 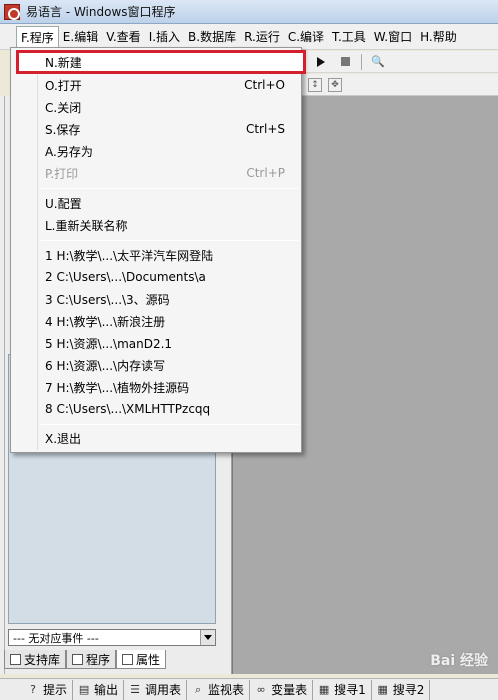 What do you see at coordinates (62, 173) in the screenshot?
I see `menu-item-label: P.打印` at bounding box center [62, 173].